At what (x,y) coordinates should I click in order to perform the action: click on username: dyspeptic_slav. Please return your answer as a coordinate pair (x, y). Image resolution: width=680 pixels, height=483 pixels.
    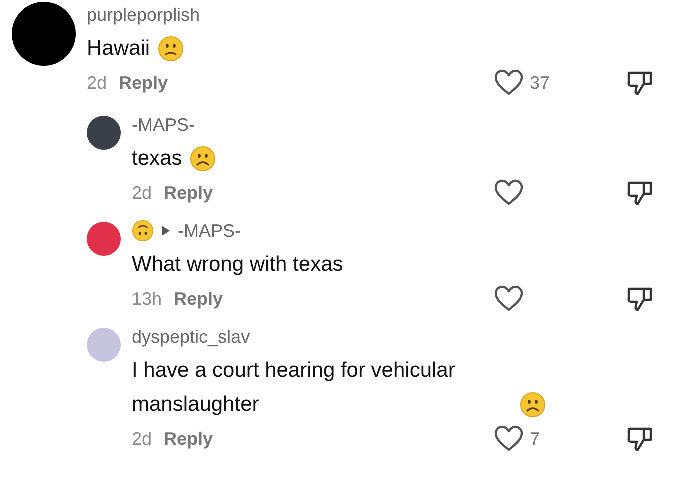
    Looking at the image, I should click on (191, 337).